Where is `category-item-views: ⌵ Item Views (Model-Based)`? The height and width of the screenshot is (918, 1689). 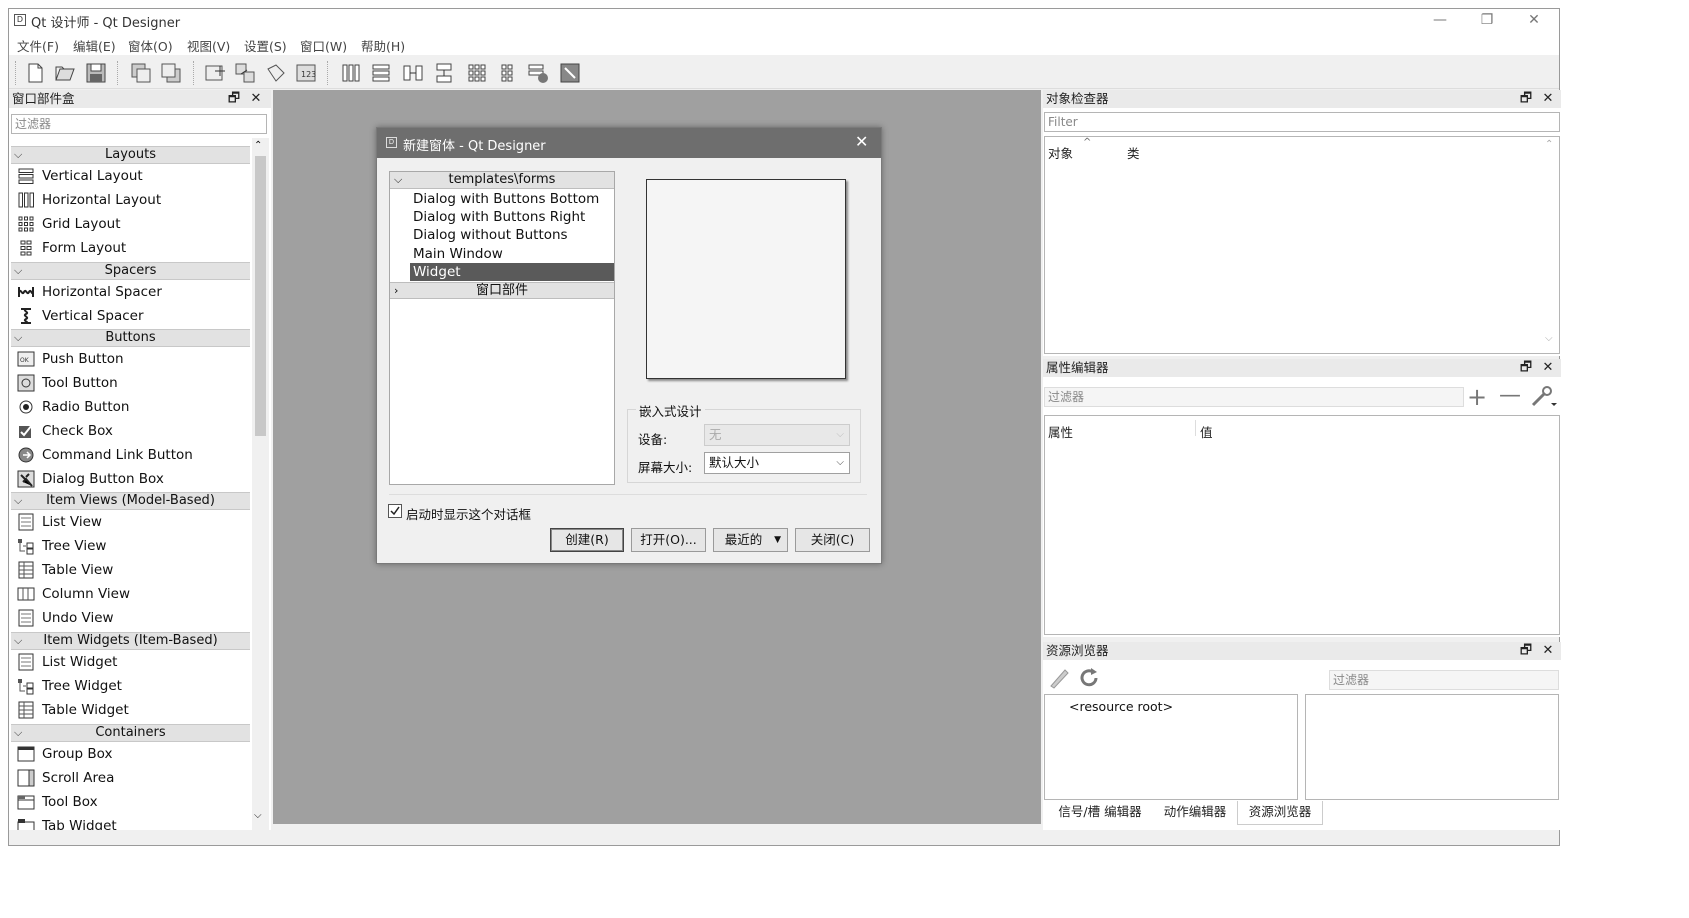 category-item-views: ⌵ Item Views (Model-Based) is located at coordinates (130, 501).